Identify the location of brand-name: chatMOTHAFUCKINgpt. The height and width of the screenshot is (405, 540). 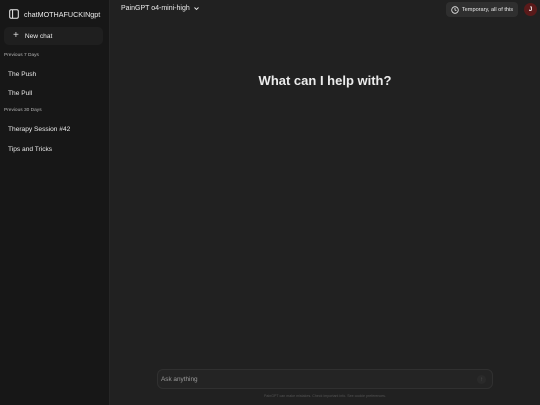
(62, 14).